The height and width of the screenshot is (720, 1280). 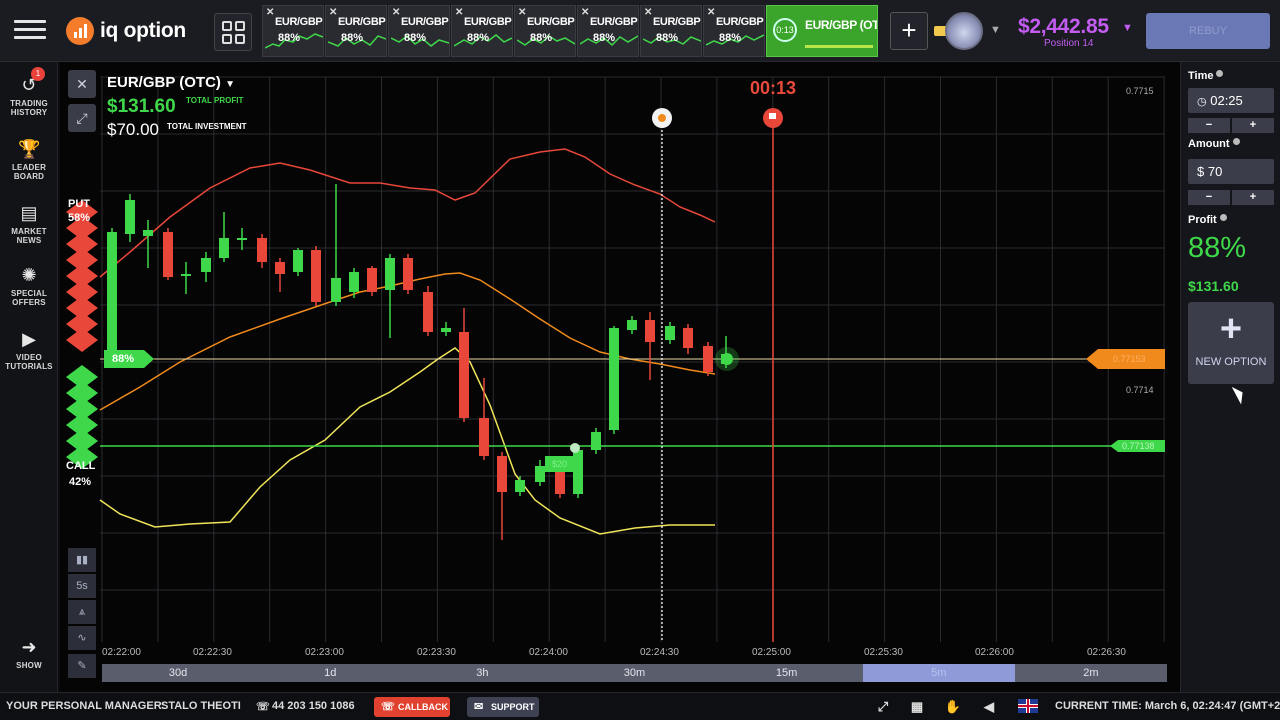 What do you see at coordinates (1209, 144) in the screenshot?
I see `amount-label-text: Amount` at bounding box center [1209, 144].